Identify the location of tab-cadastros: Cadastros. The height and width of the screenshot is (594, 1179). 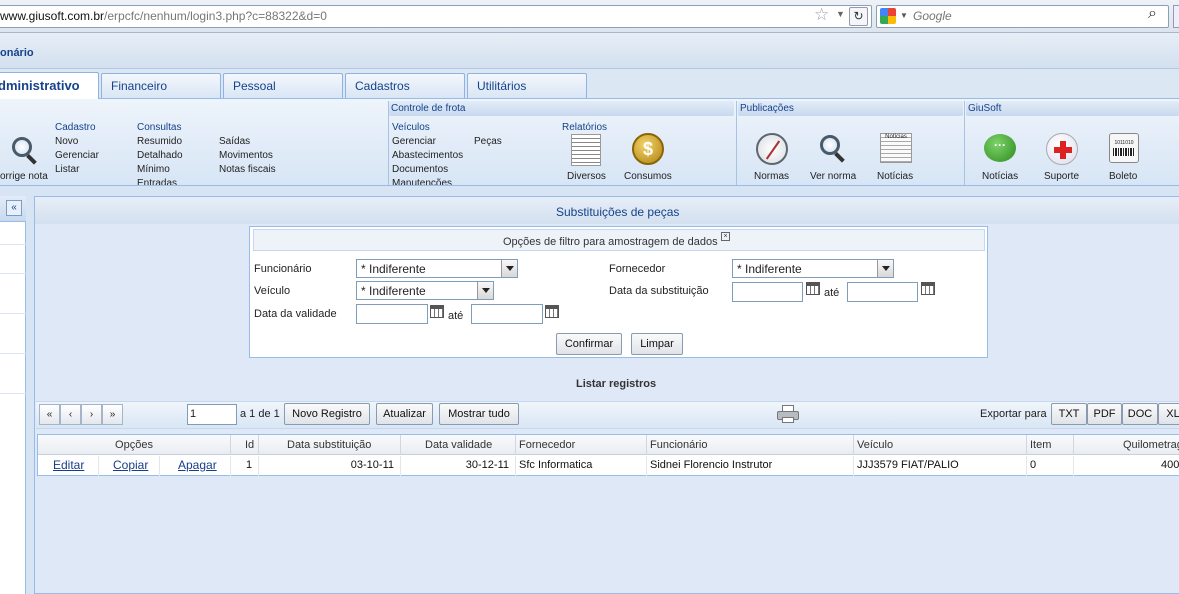
(405, 85).